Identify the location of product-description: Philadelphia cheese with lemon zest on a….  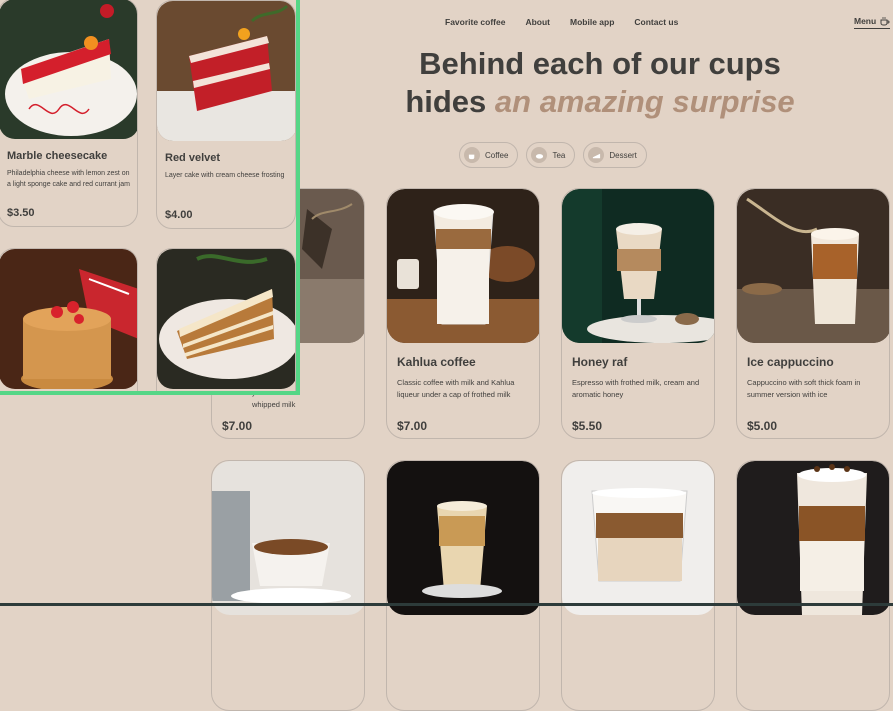
(68, 179).